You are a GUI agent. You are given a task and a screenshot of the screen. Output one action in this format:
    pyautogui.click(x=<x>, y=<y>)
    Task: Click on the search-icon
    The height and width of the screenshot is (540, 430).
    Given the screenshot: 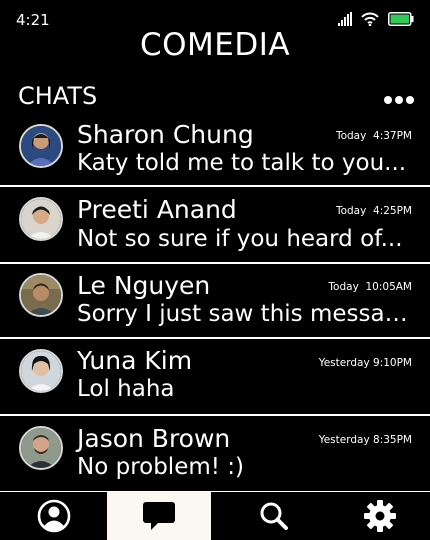 What is the action you would take?
    pyautogui.click(x=274, y=516)
    